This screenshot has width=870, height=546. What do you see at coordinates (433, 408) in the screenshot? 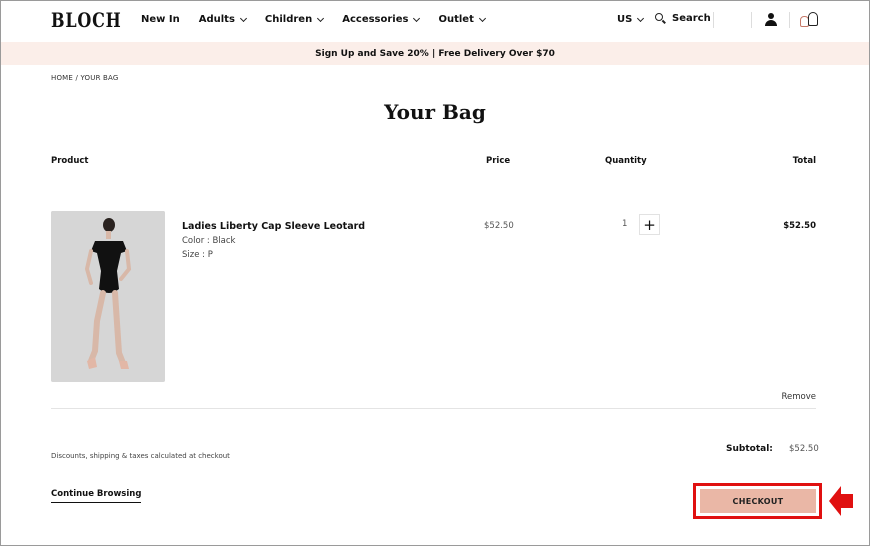
I see `divider` at bounding box center [433, 408].